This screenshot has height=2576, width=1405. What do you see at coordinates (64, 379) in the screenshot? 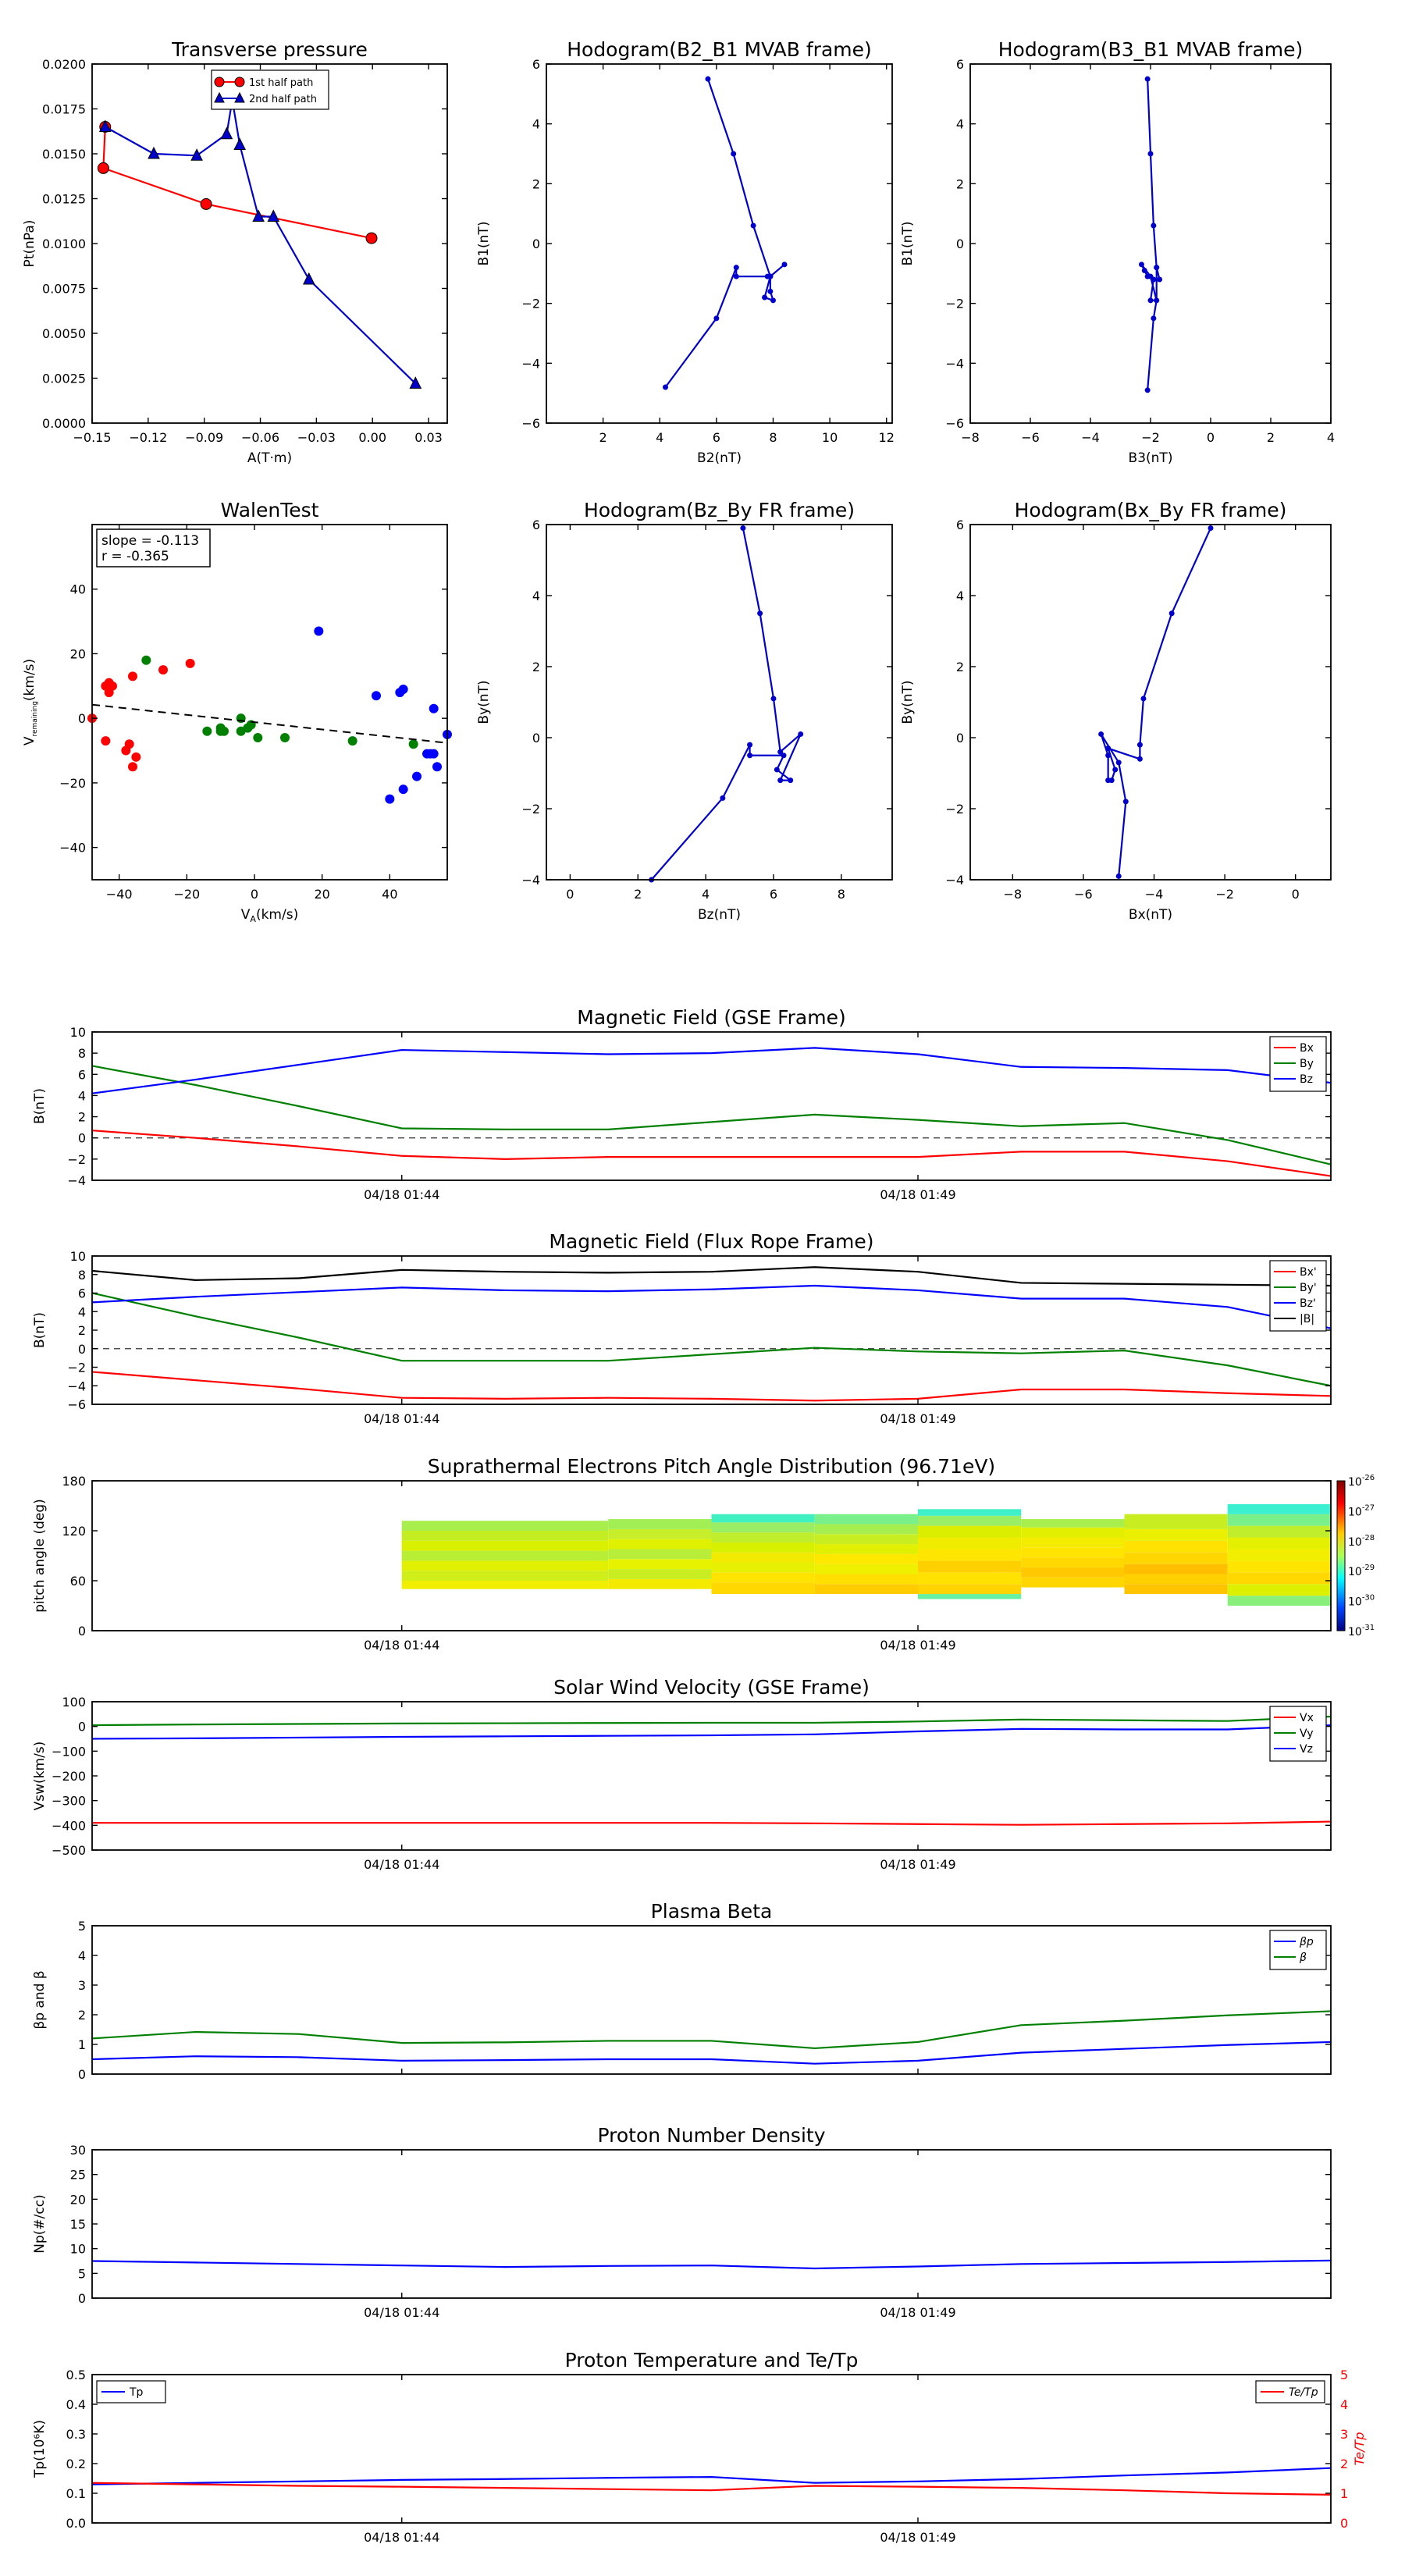
I see `y-tick-label: 0.0025` at bounding box center [64, 379].